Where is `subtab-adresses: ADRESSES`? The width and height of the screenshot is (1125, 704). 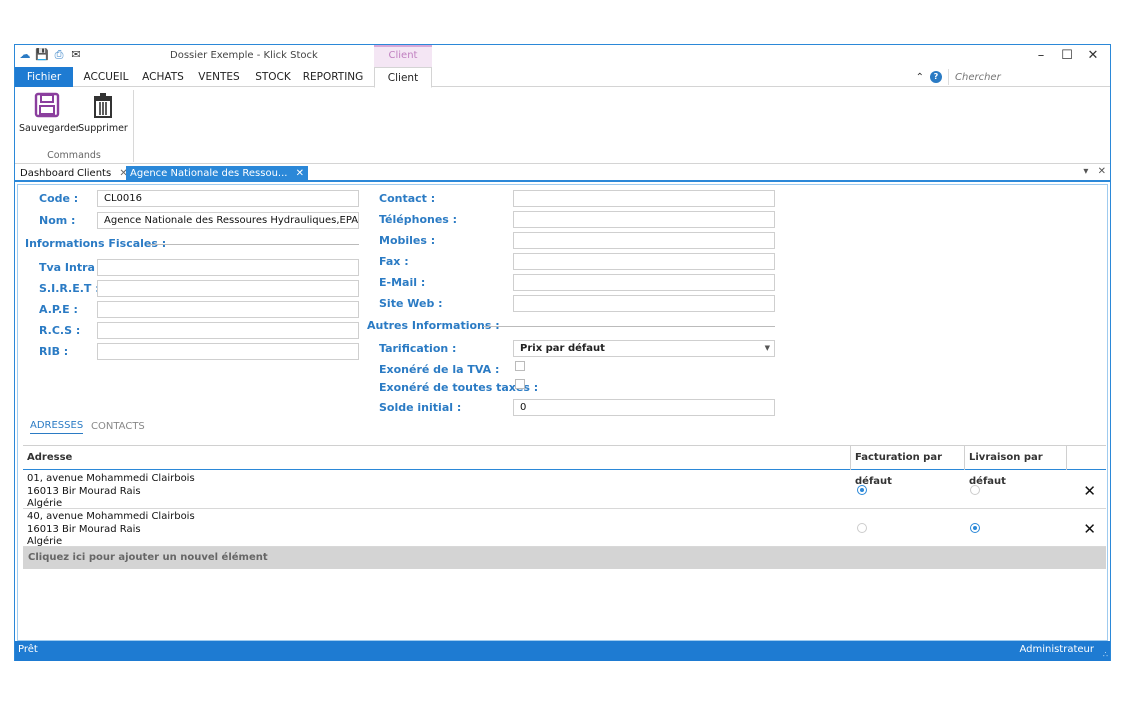 subtab-adresses: ADRESSES is located at coordinates (57, 427).